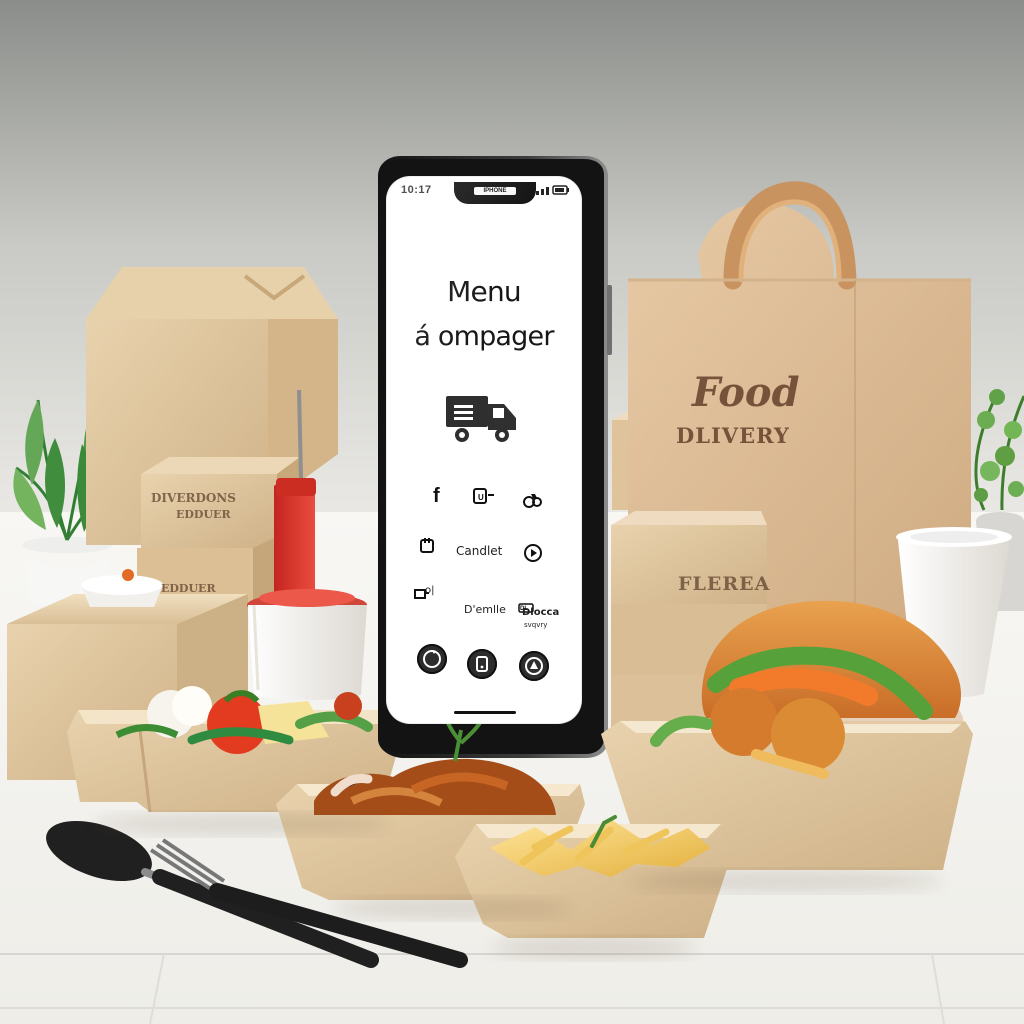 The height and width of the screenshot is (1024, 1024). I want to click on bag-label-food: Food, so click(746, 392).